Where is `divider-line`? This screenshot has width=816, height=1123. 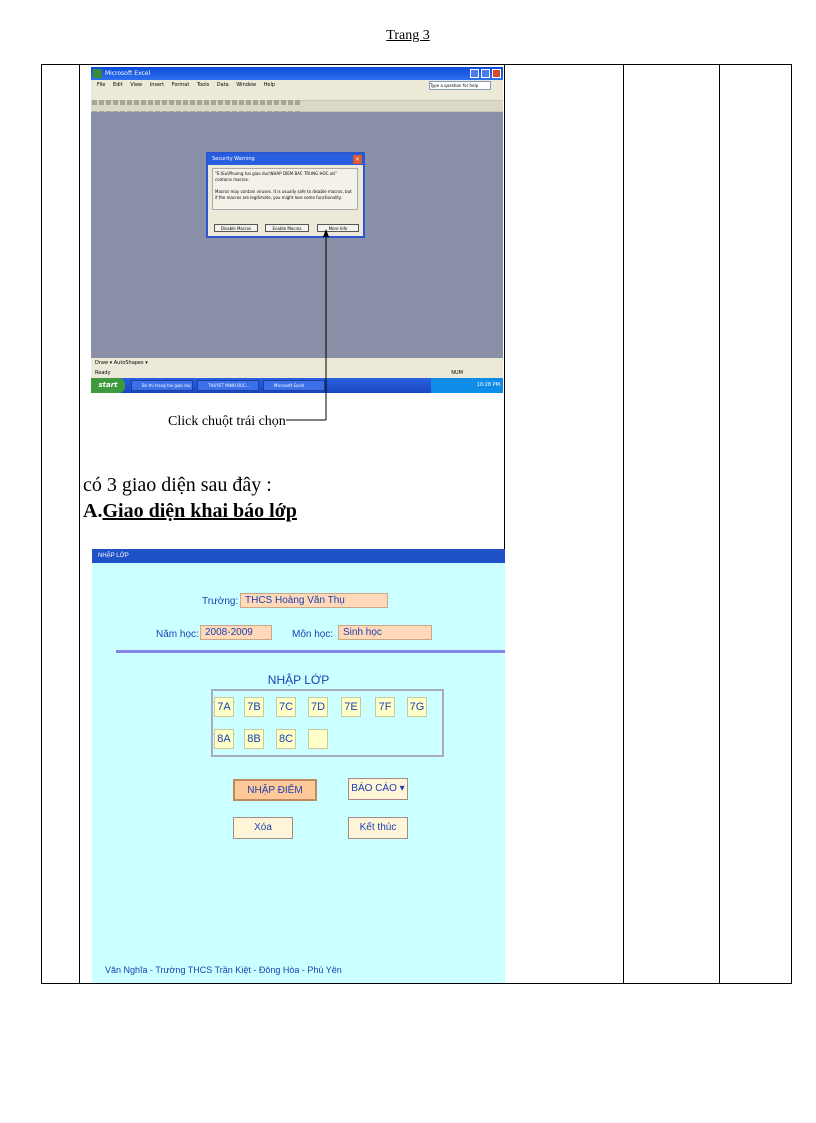
divider-line is located at coordinates (310, 651).